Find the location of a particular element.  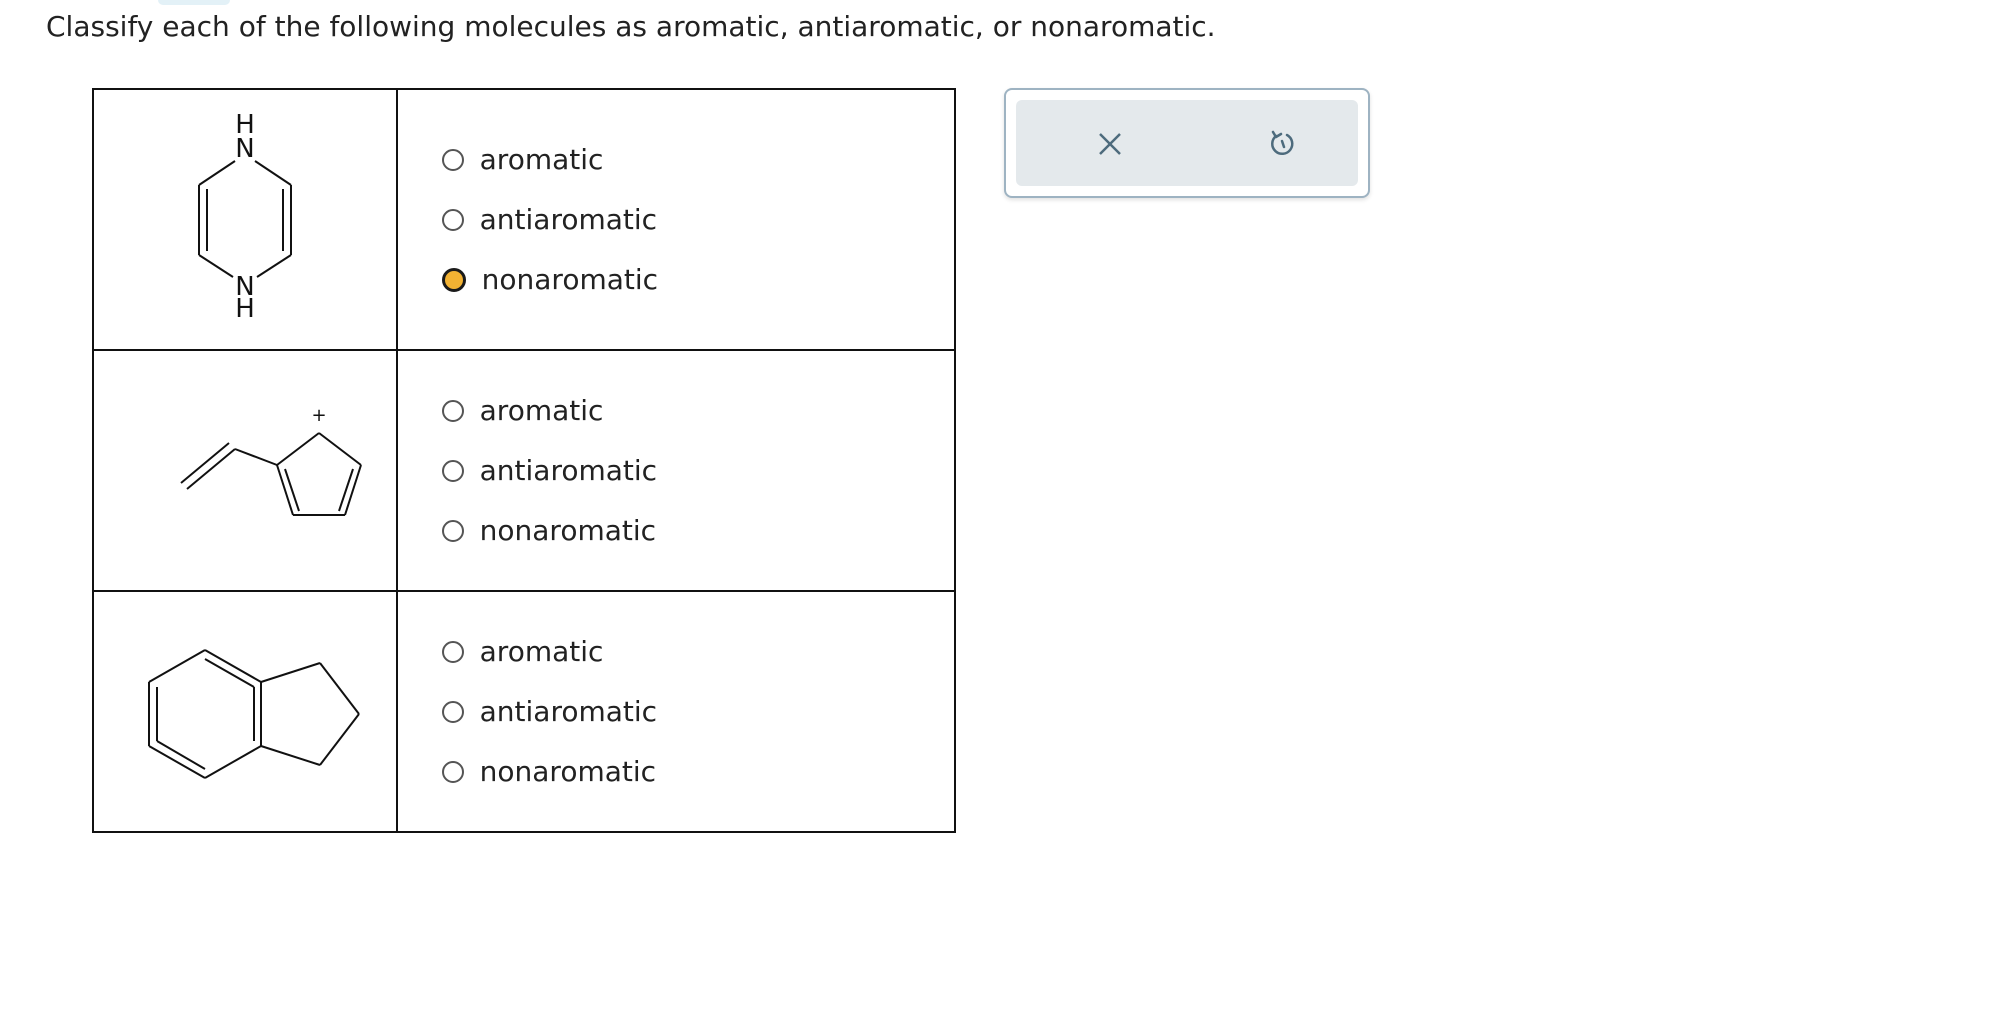

toolbar-background is located at coordinates (1187, 143).